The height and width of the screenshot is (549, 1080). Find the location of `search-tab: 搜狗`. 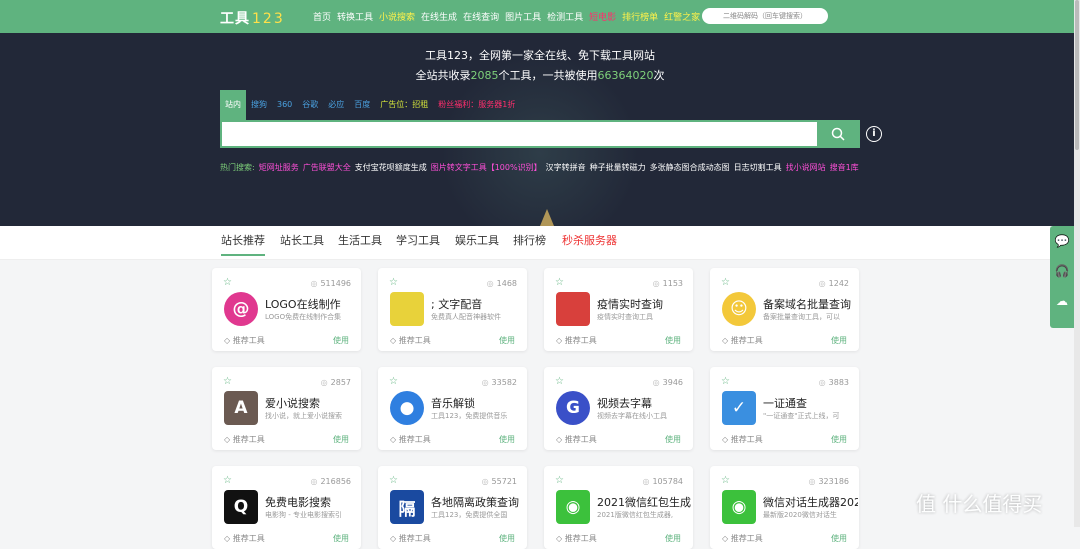

search-tab: 搜狗 is located at coordinates (259, 105).